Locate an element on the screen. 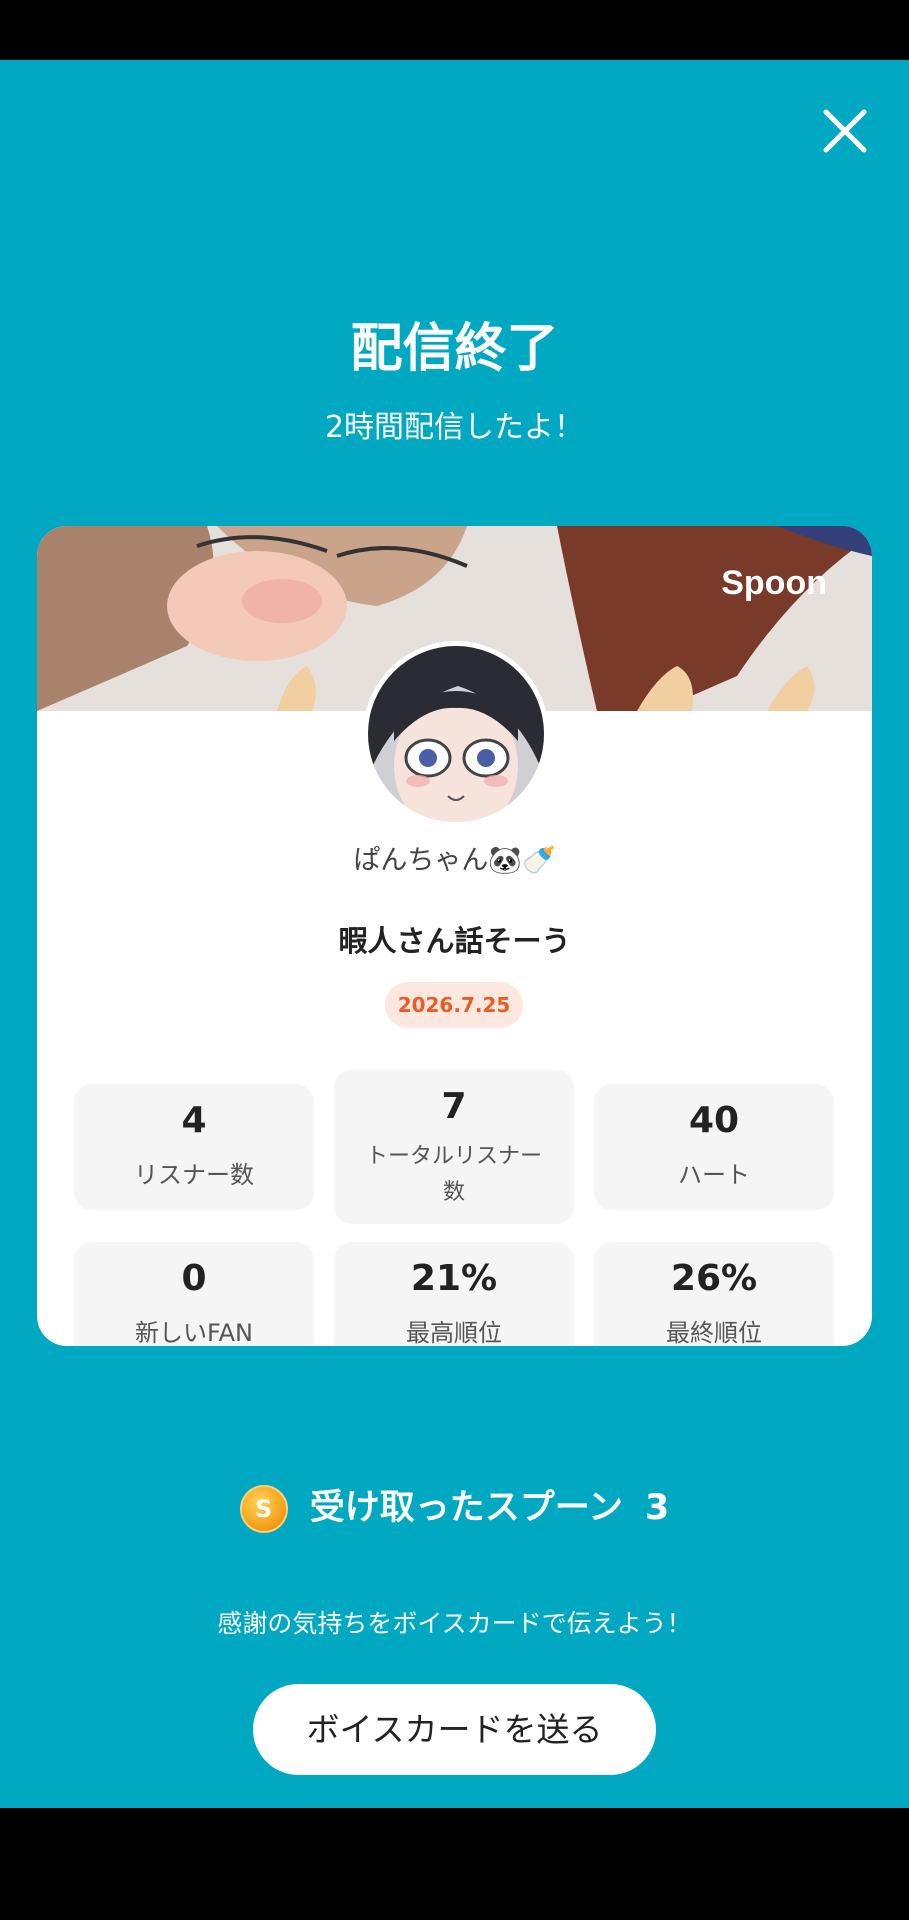 The height and width of the screenshot is (1920, 909). stat-label: ハート is located at coordinates (714, 1175).